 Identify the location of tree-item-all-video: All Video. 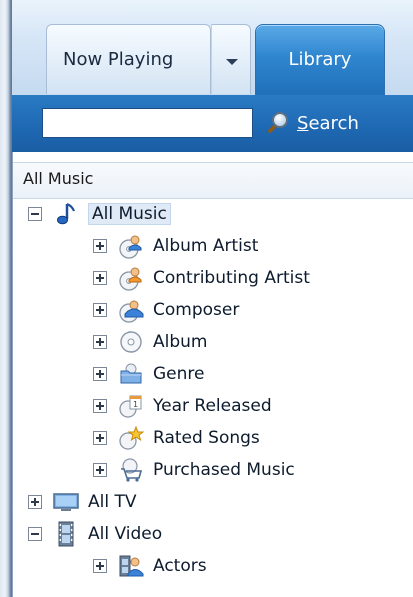
(95, 533).